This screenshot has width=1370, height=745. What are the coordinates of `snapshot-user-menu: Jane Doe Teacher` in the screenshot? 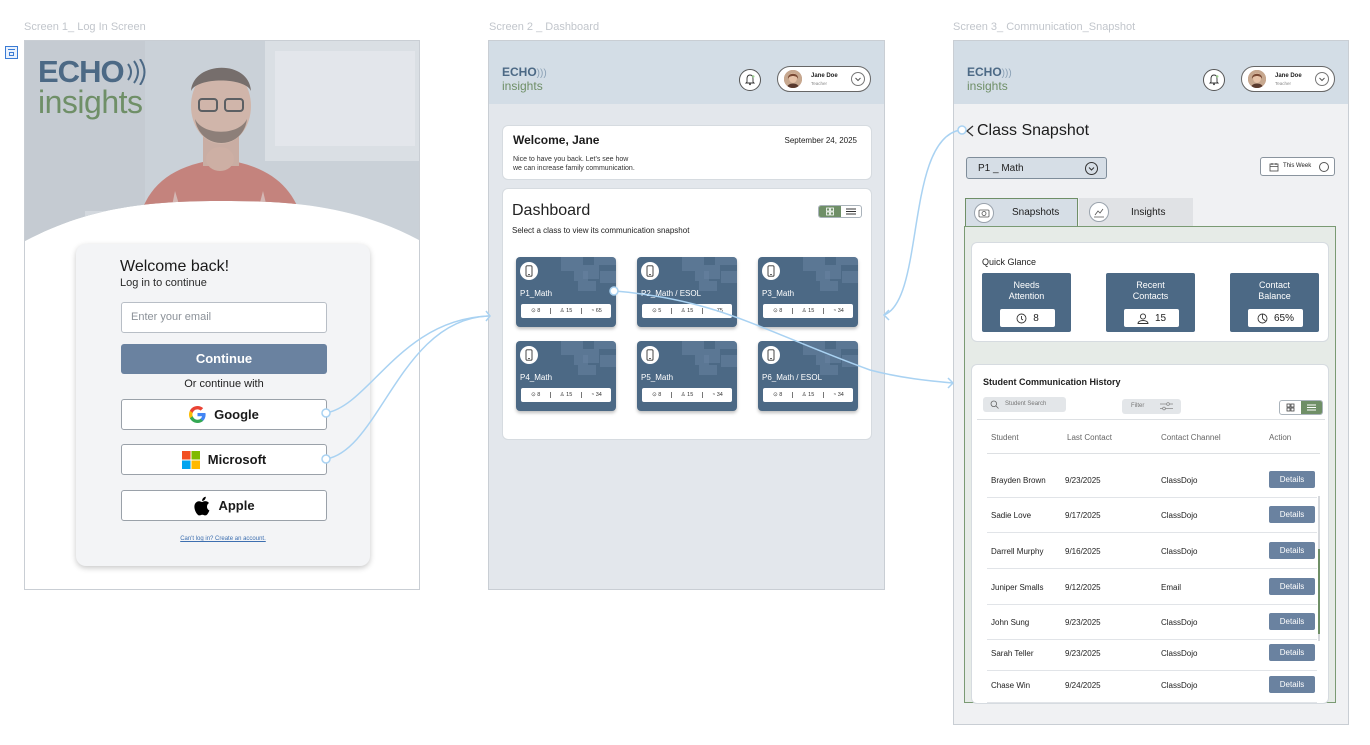 It's located at (1288, 79).